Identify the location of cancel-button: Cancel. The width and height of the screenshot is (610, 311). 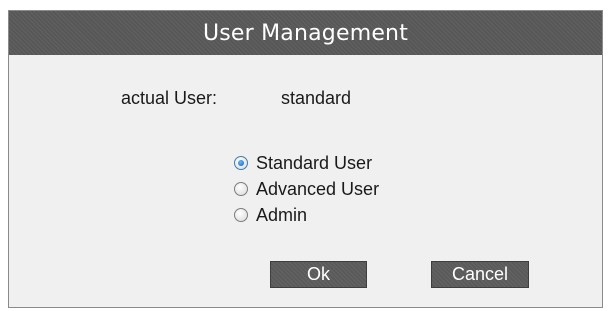
(480, 274).